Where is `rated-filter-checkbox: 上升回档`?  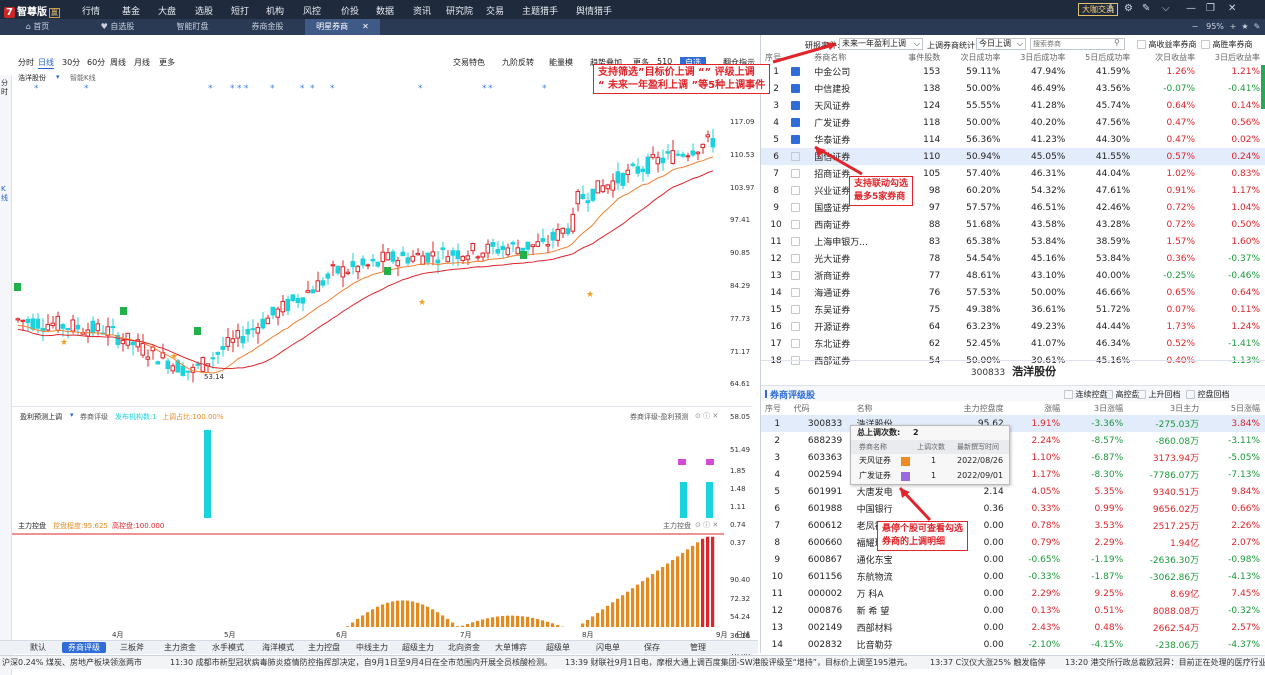
rated-filter-checkbox: 上升回档 is located at coordinates (1159, 394).